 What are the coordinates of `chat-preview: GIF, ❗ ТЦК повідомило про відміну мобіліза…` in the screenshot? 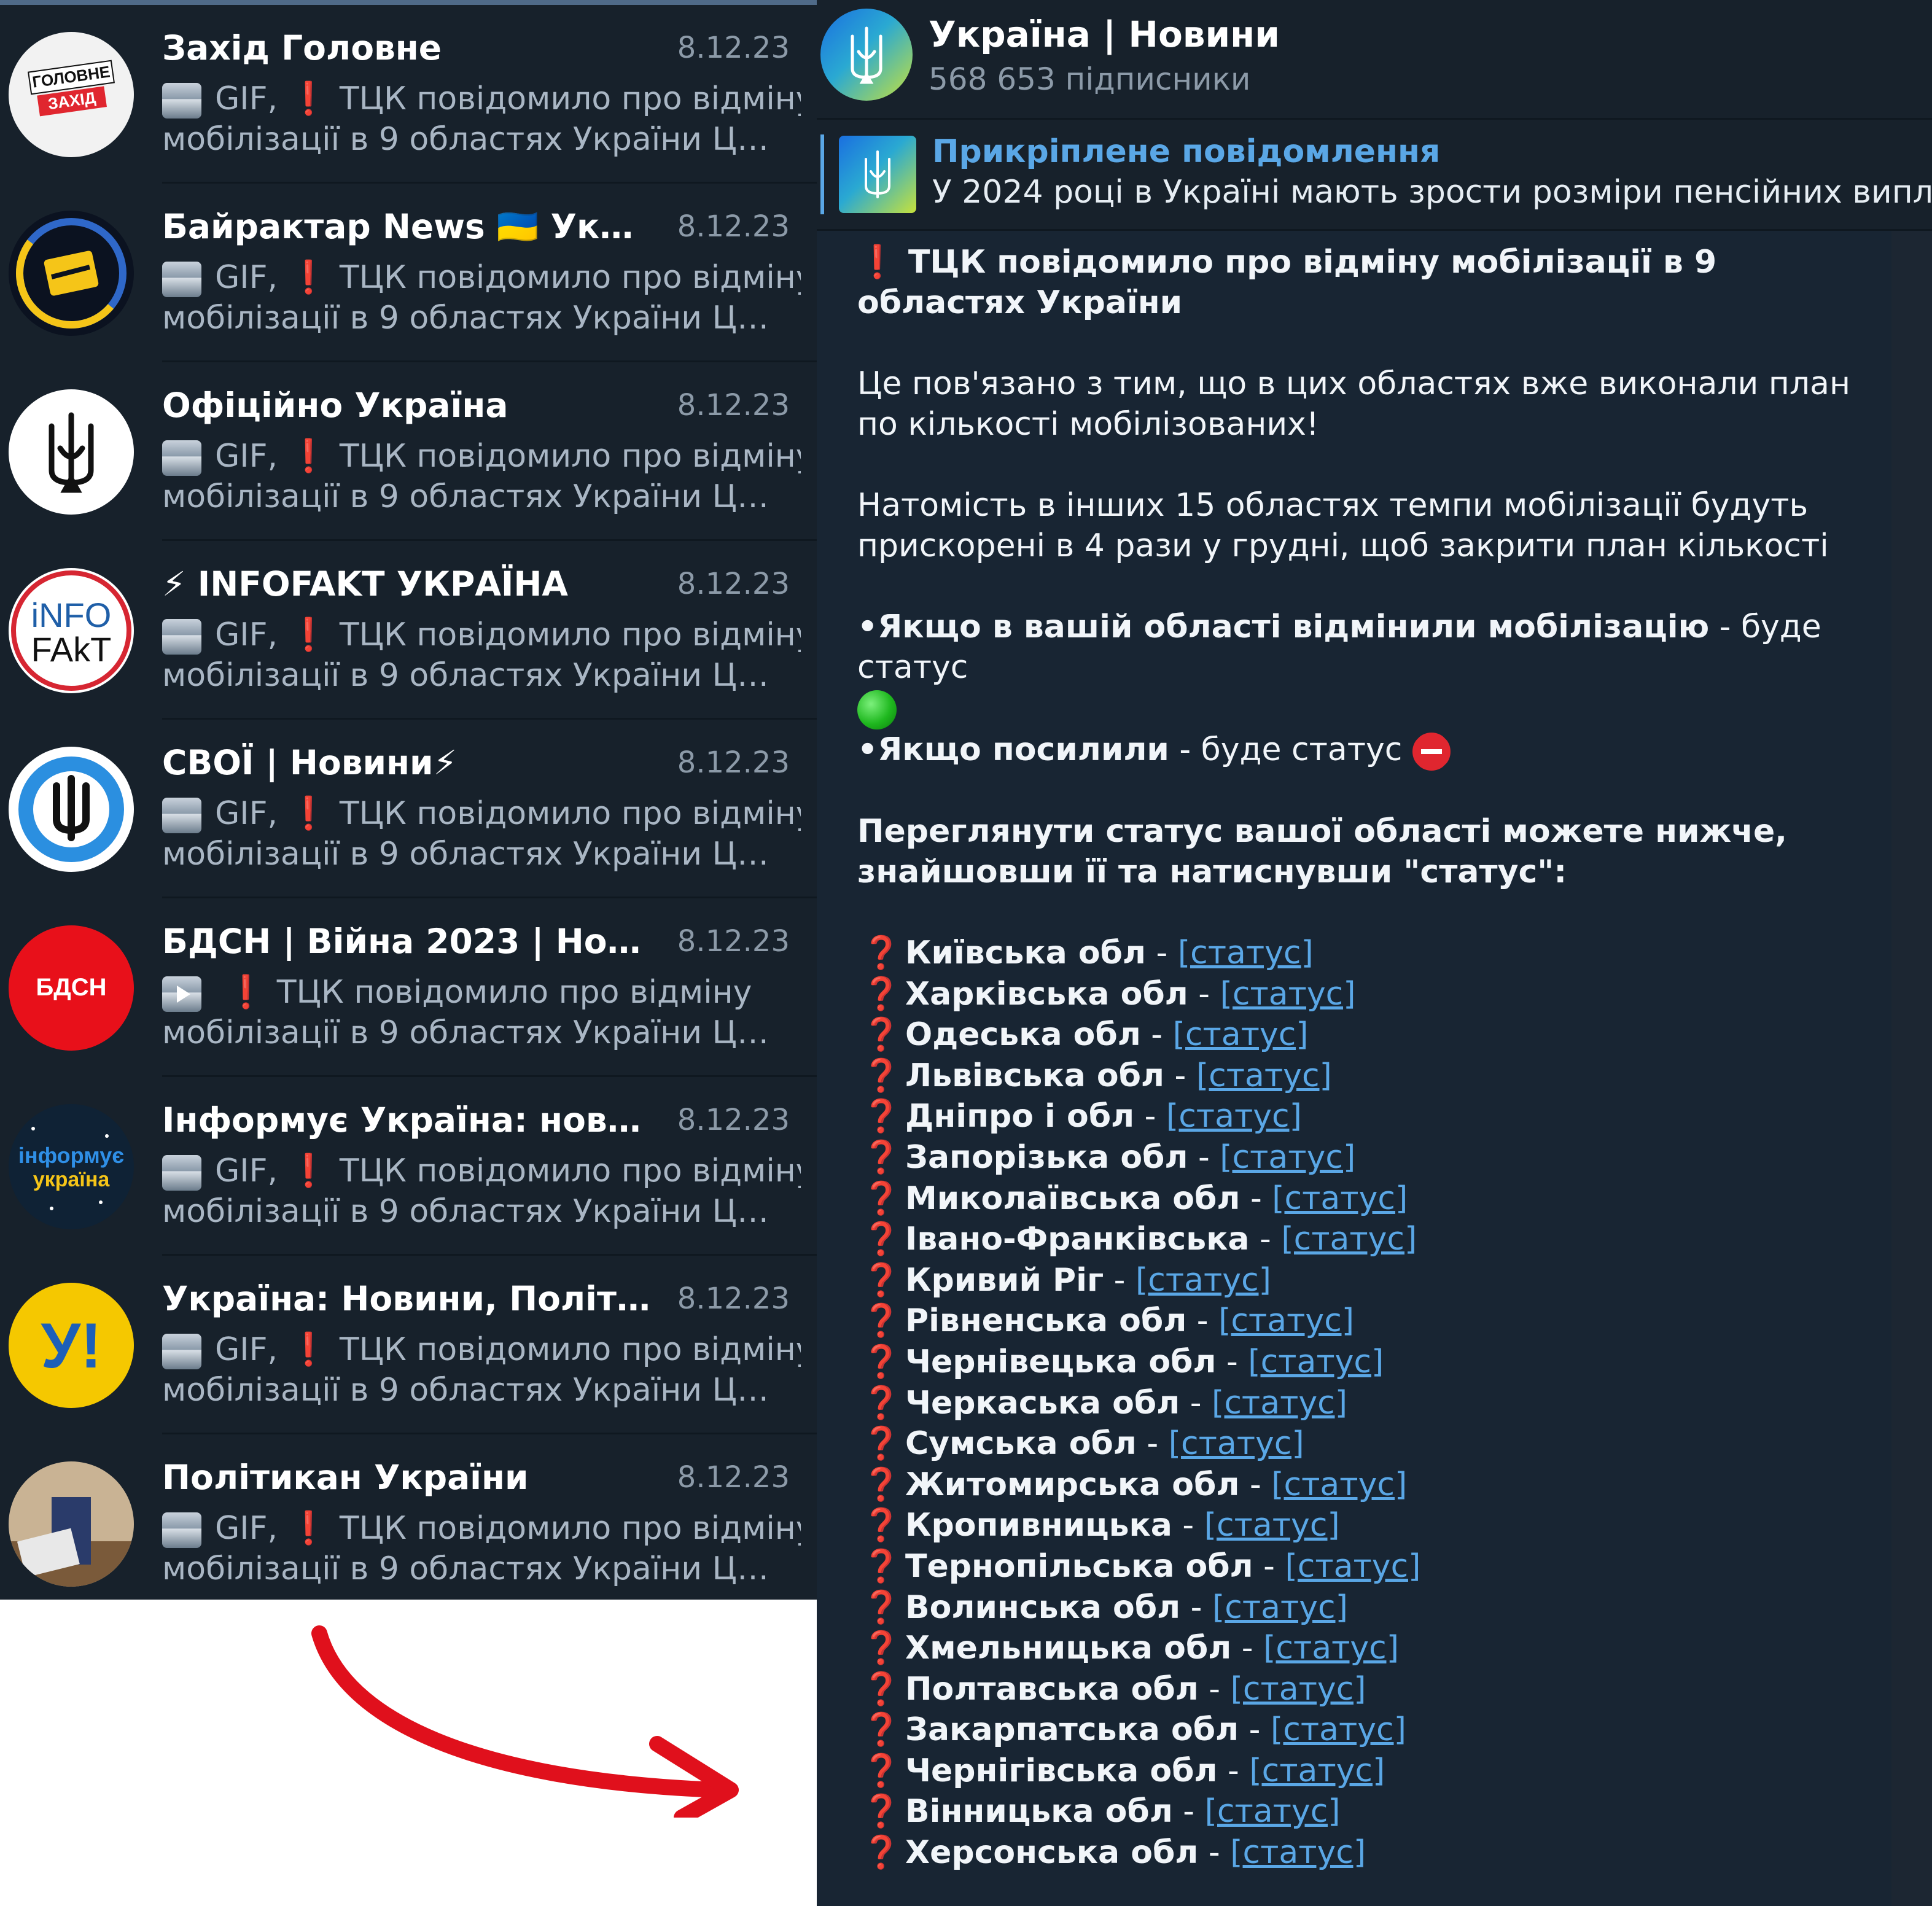 It's located at (482, 1548).